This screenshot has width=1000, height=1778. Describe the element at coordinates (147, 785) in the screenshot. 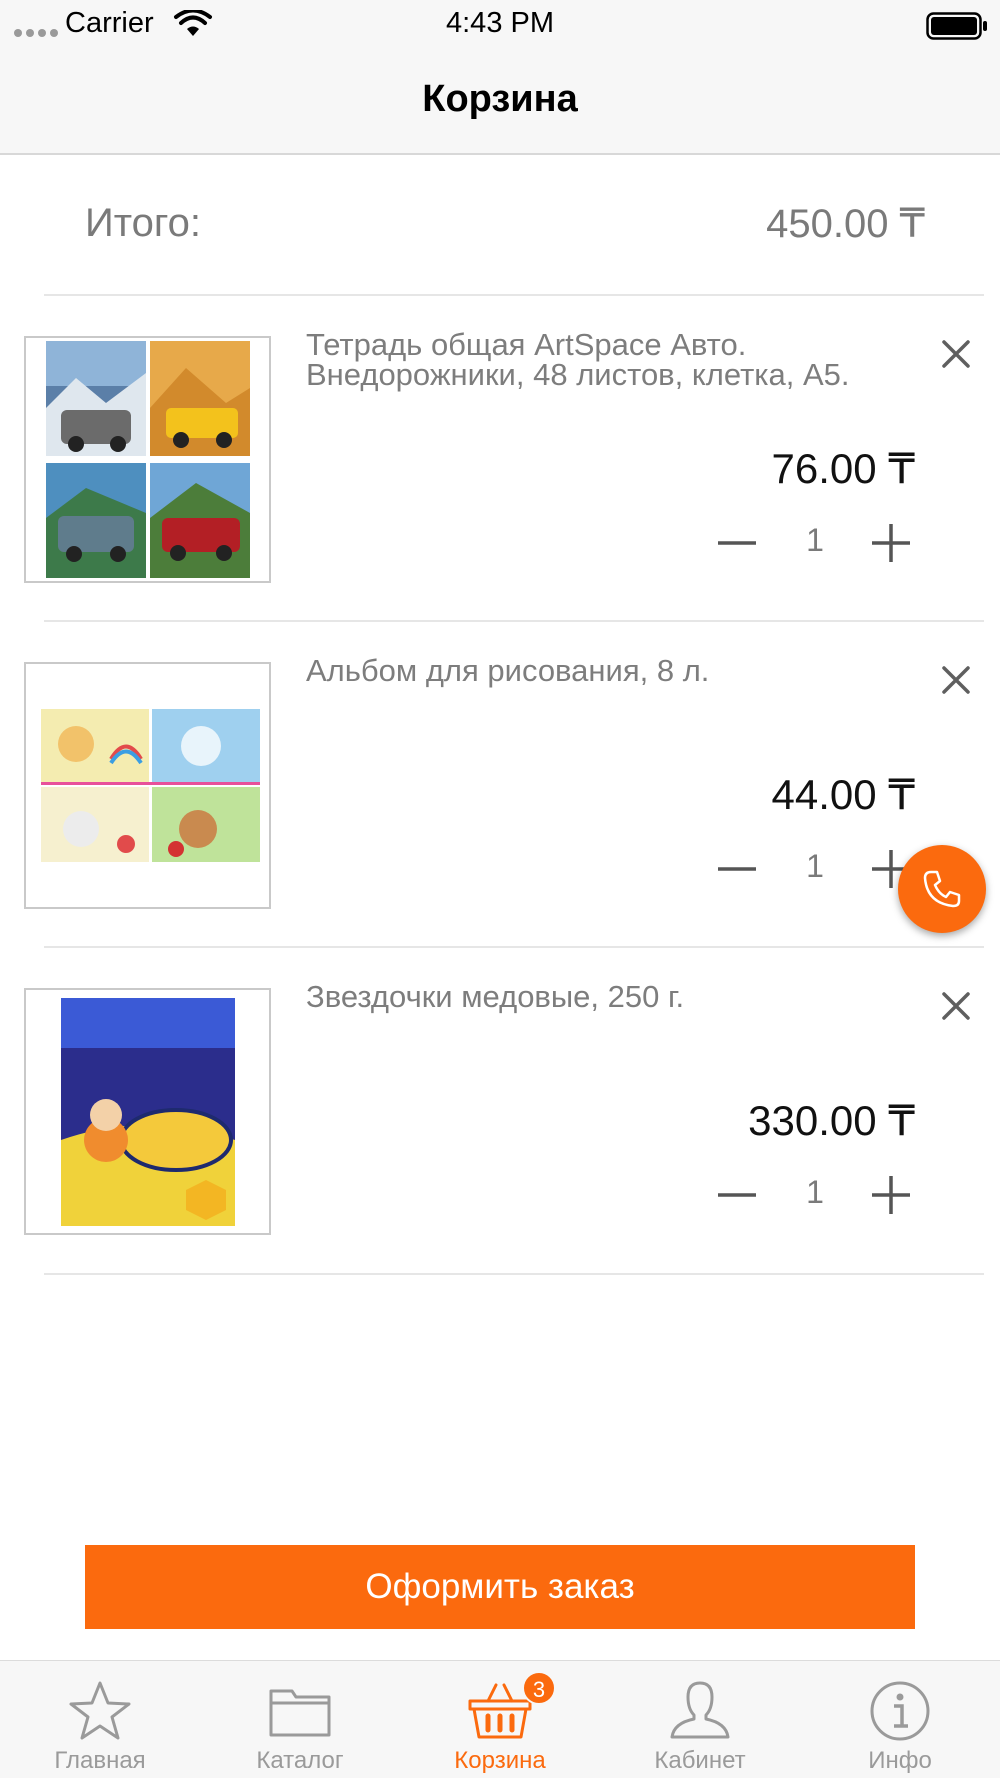

I see `product-image-albums` at that location.